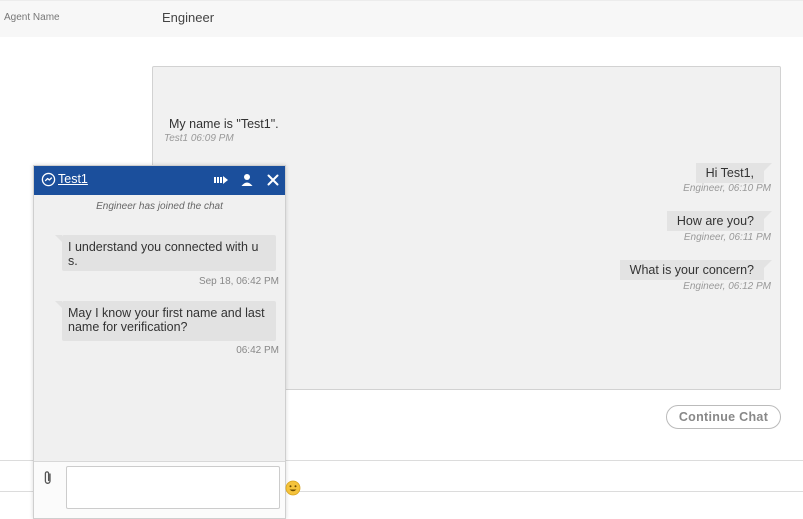 The height and width of the screenshot is (519, 803). Describe the element at coordinates (727, 286) in the screenshot. I see `agent-message-meta: Engineer, 06:12 PM` at that location.